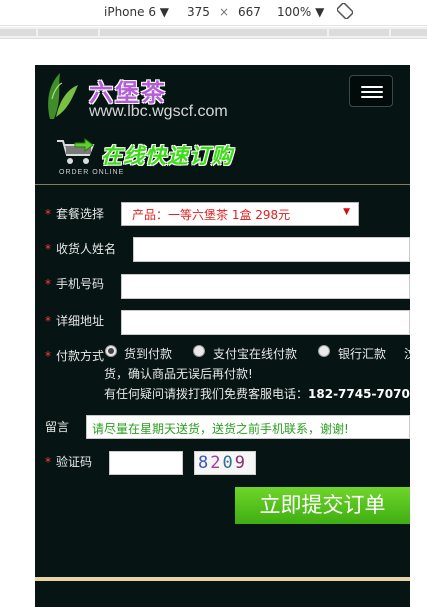 This screenshot has height=607, width=427. I want to click on submit-order-button: 立即提交订单, so click(322, 505).